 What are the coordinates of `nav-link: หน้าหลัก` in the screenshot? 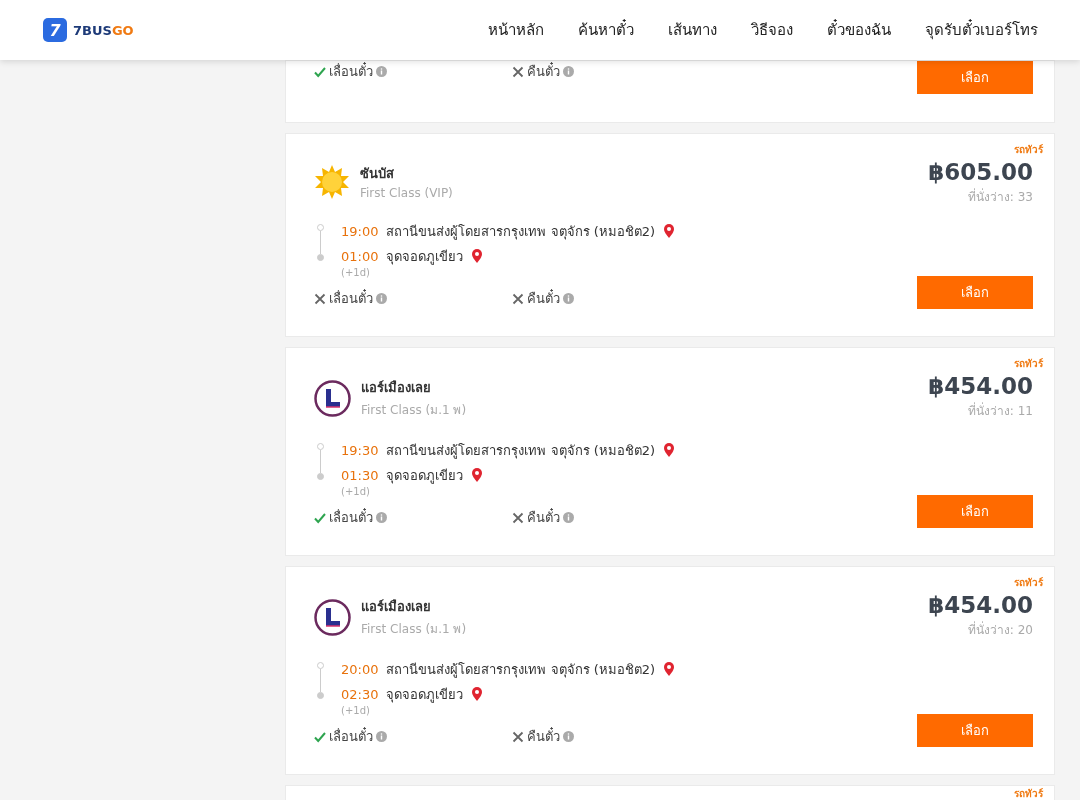 It's located at (516, 30).